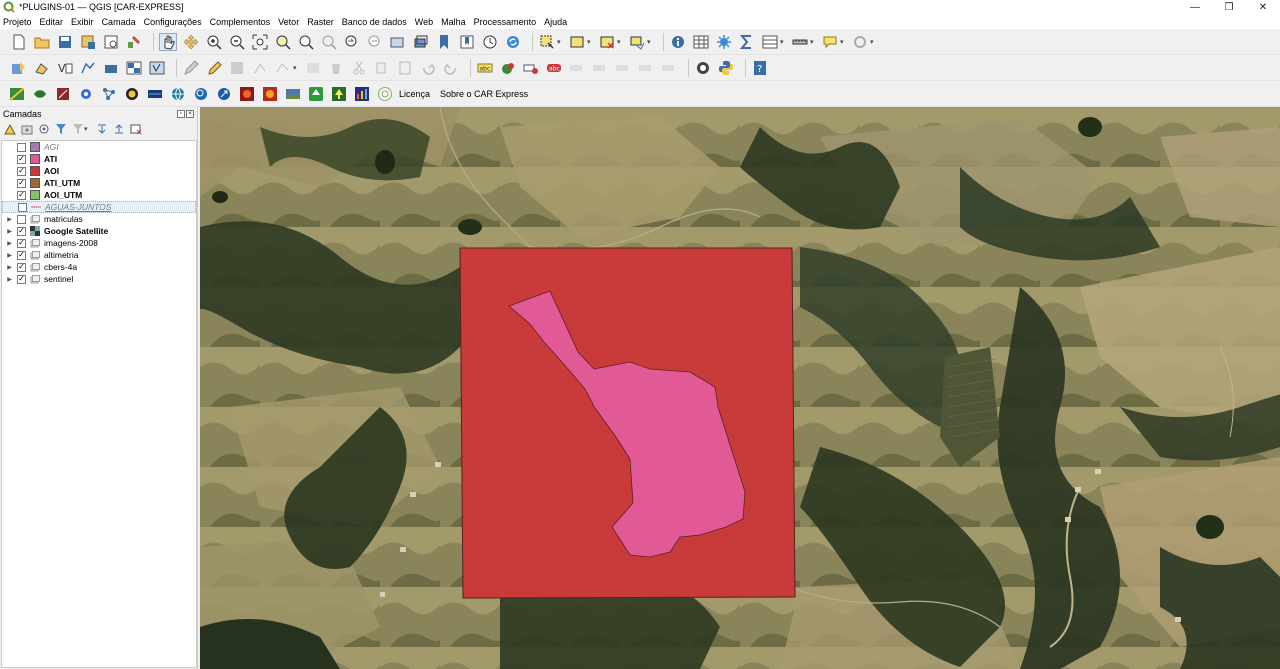 This screenshot has width=1280, height=669. I want to click on add-raster-icon, so click(134, 68).